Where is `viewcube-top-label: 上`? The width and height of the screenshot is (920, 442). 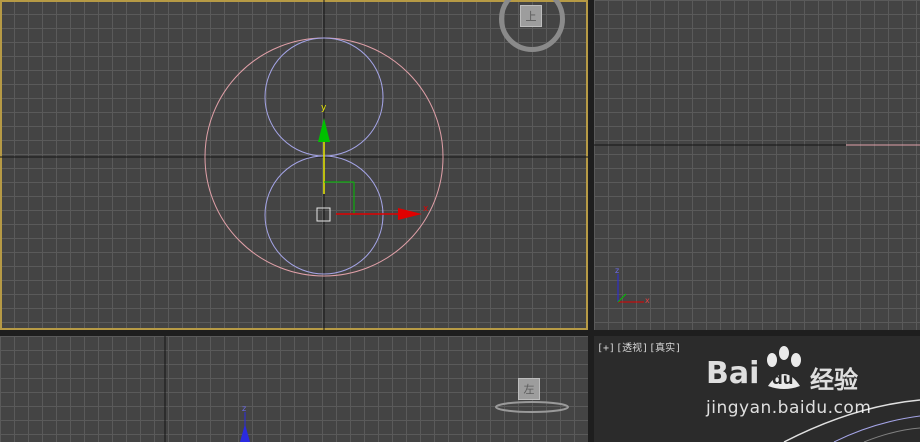 viewcube-top-label: 上 is located at coordinates (531, 16).